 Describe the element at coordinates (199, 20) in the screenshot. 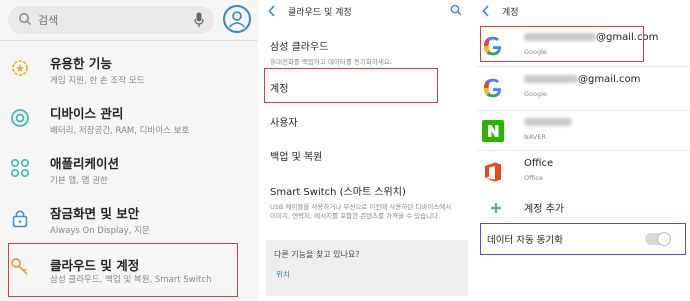

I see `microphone-icon` at that location.